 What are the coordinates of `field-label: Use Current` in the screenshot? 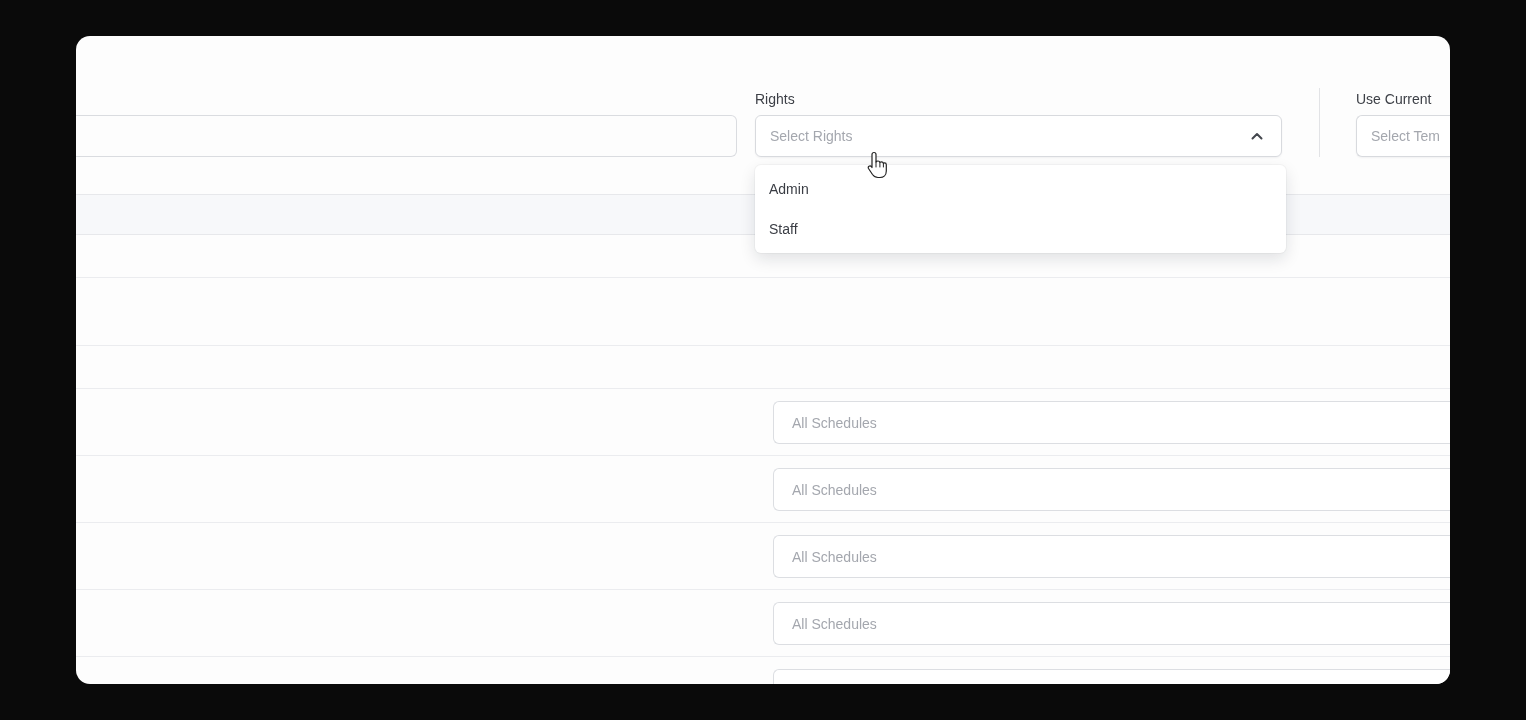 It's located at (1394, 99).